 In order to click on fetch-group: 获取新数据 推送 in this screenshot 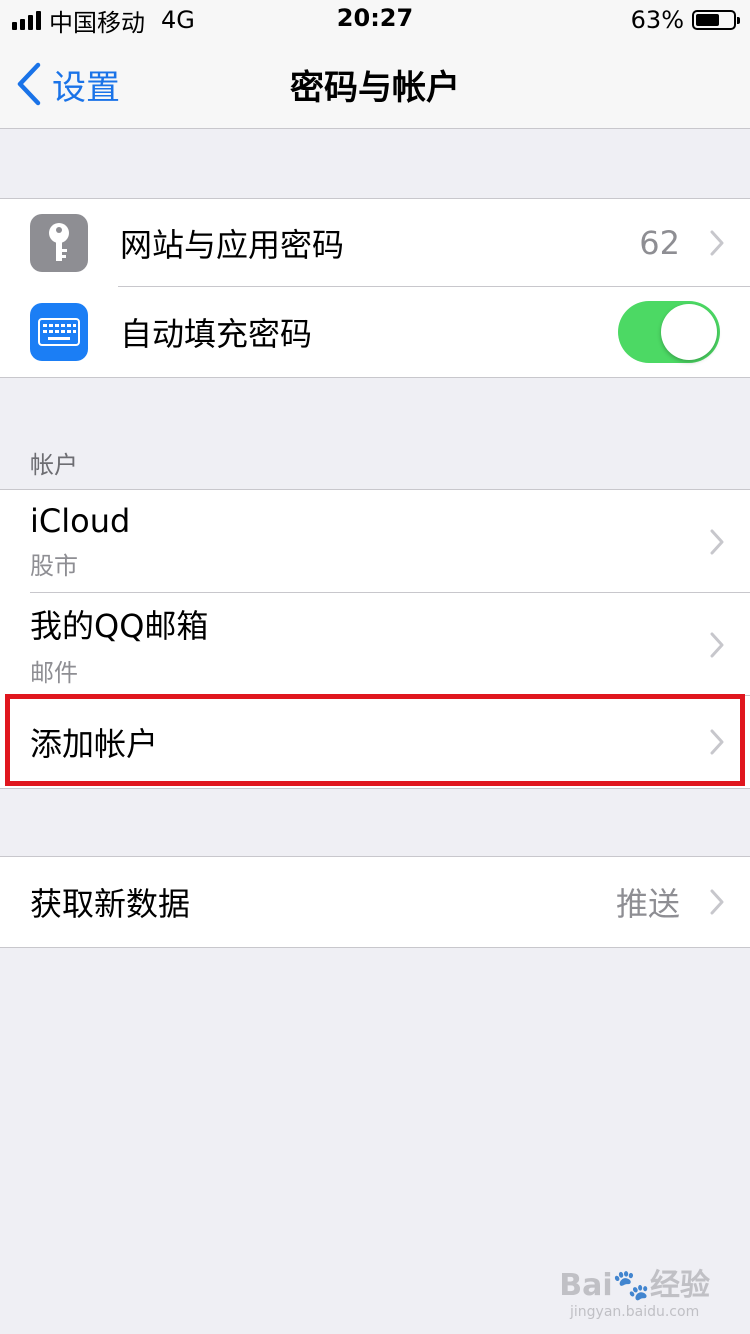, I will do `click(375, 902)`.